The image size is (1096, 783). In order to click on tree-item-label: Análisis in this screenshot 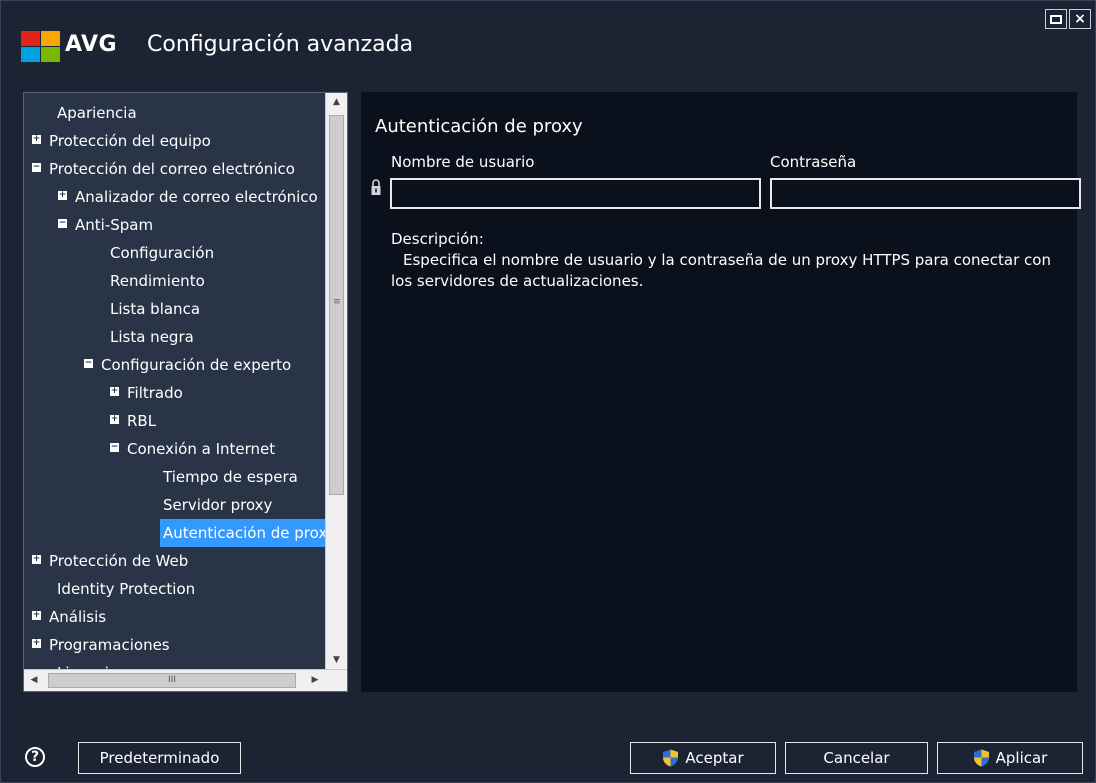, I will do `click(78, 617)`.